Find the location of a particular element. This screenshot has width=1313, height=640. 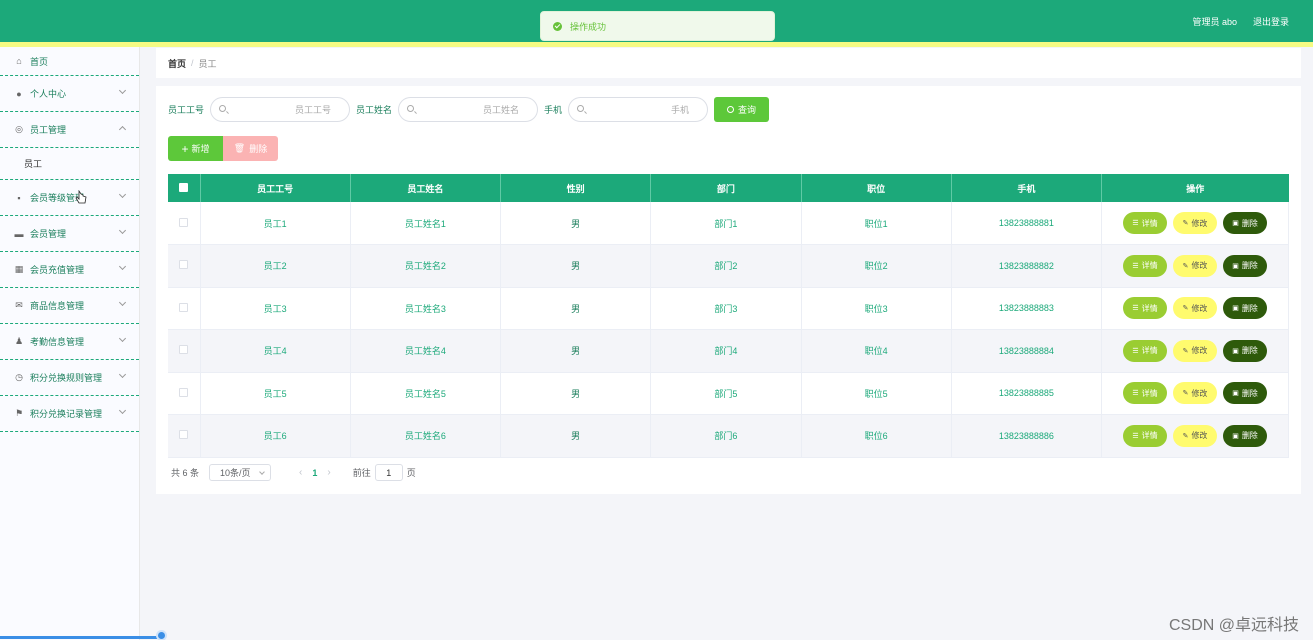

logout-link: 退出登录 is located at coordinates (1271, 21).